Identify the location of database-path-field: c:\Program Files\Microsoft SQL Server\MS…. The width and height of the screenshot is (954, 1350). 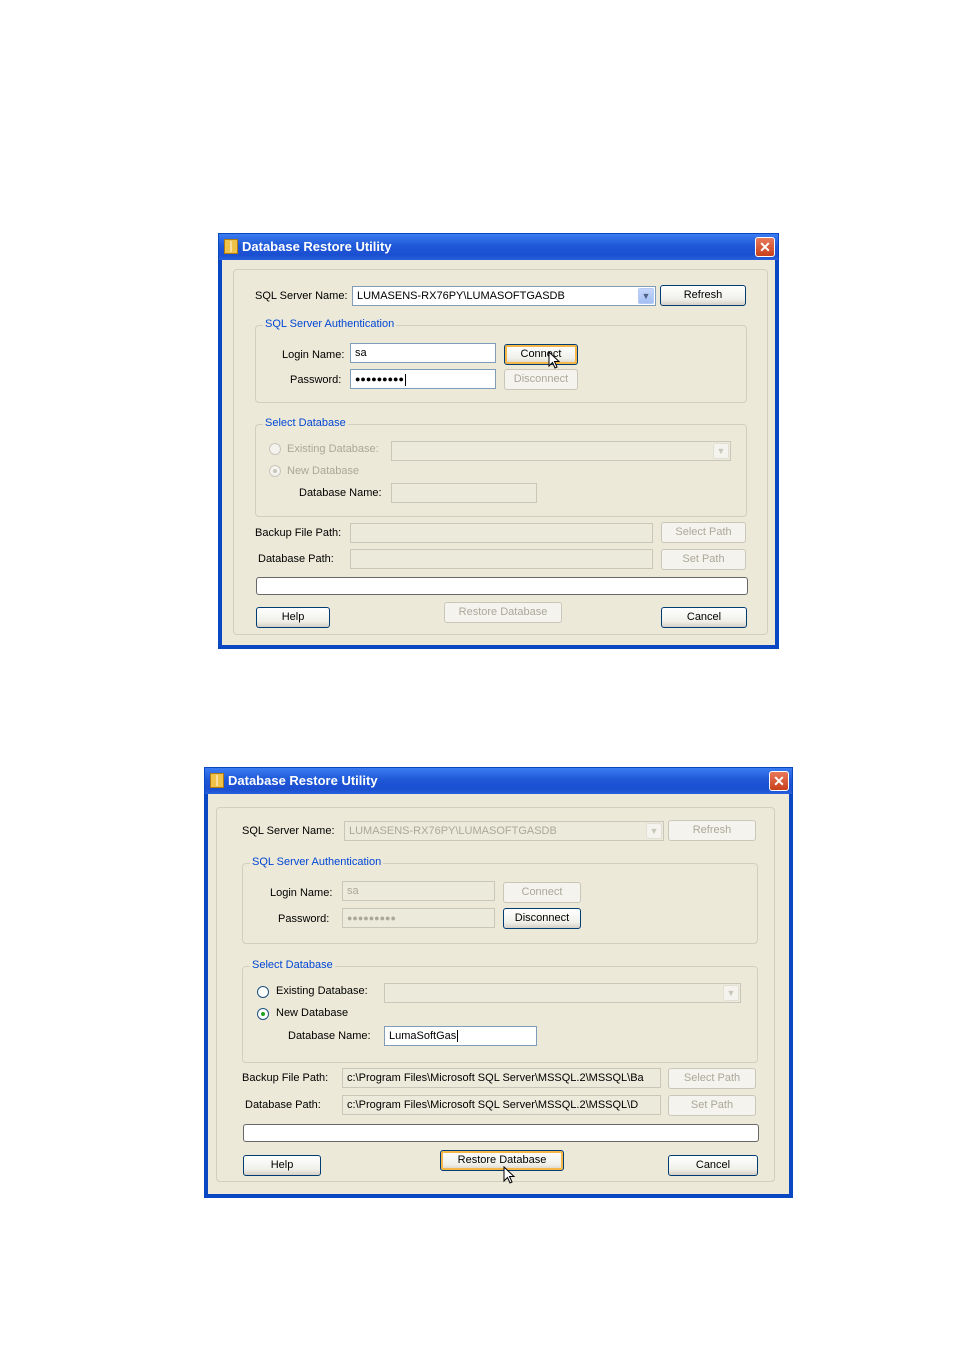
(501, 1105).